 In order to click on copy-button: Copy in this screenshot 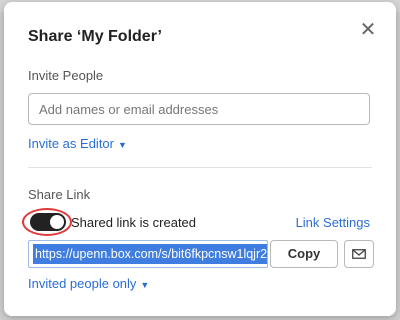, I will do `click(304, 254)`.